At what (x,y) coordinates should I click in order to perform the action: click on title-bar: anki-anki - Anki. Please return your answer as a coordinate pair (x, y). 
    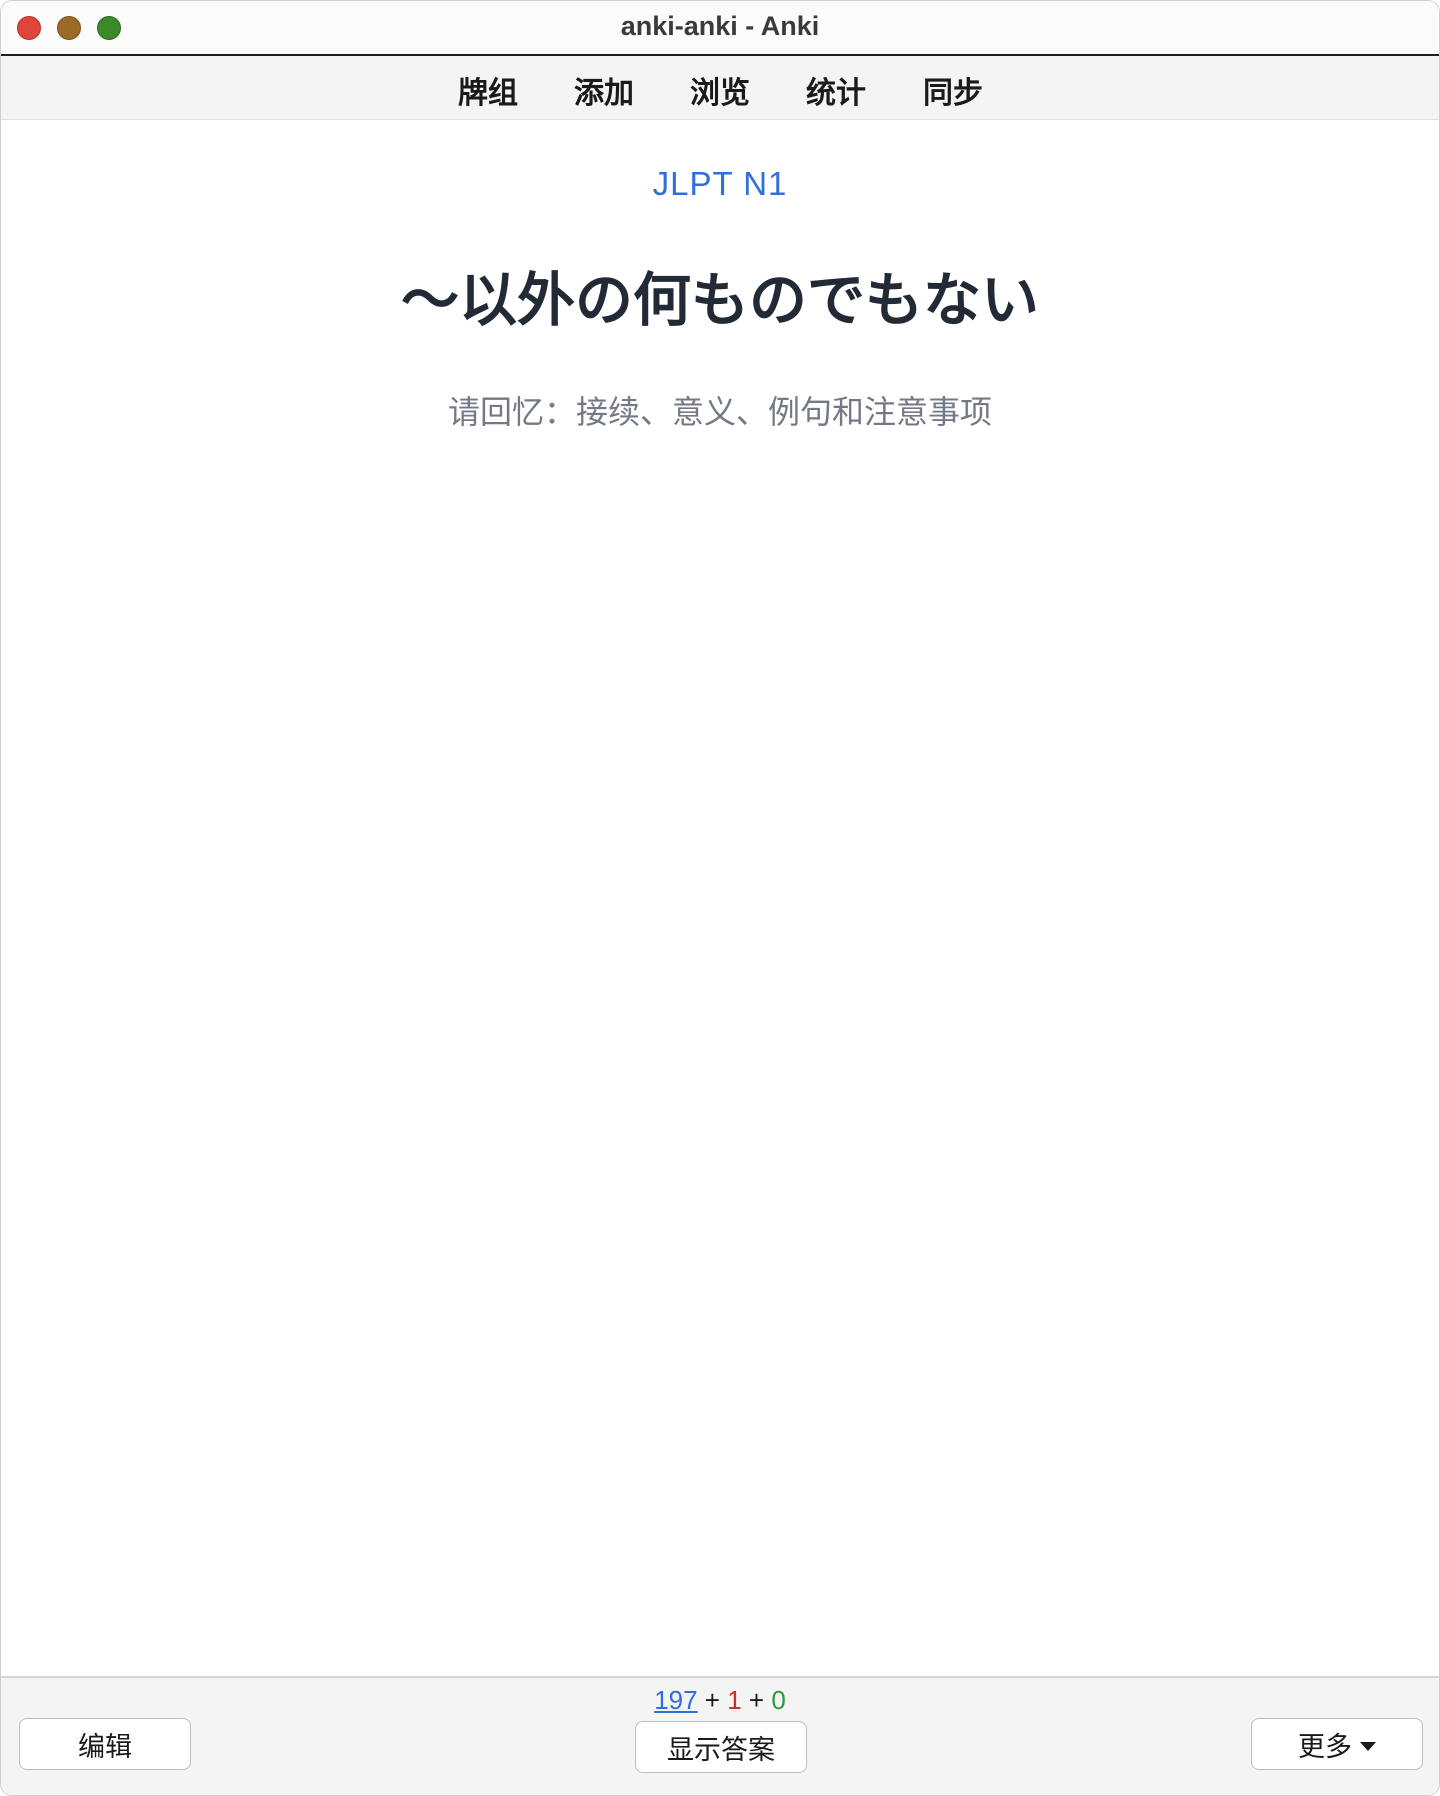
    Looking at the image, I should click on (720, 28).